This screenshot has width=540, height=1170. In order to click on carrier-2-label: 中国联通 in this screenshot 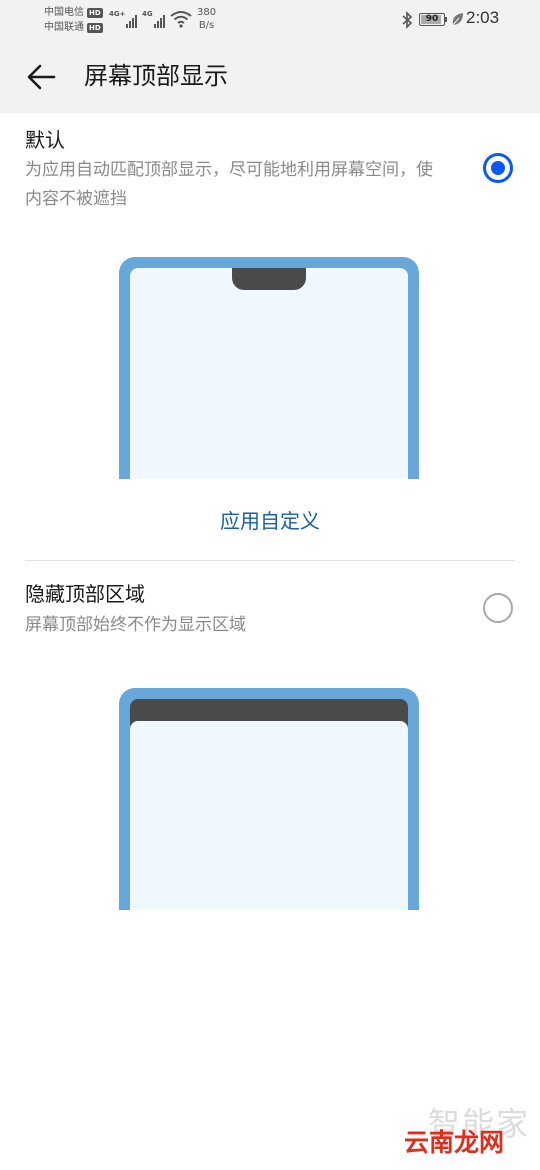, I will do `click(64, 27)`.